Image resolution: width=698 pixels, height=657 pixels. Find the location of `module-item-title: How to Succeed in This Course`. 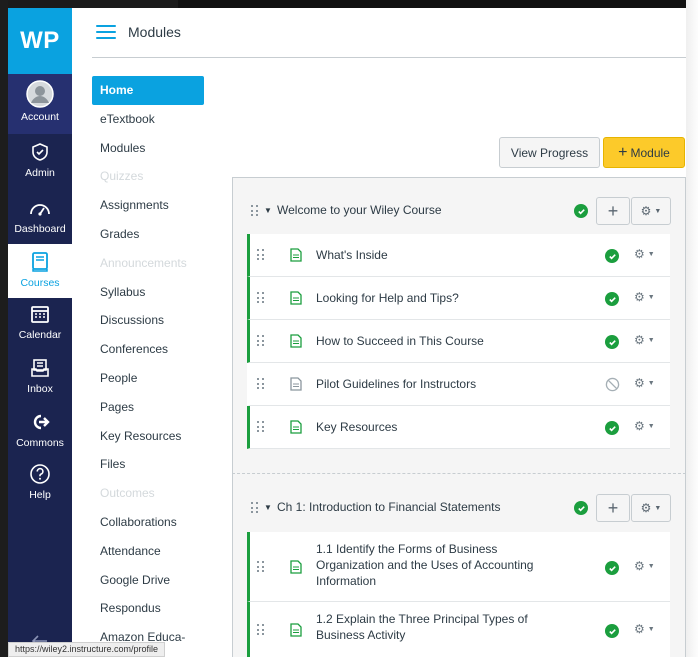

module-item-title: How to Succeed in This Course is located at coordinates (400, 341).